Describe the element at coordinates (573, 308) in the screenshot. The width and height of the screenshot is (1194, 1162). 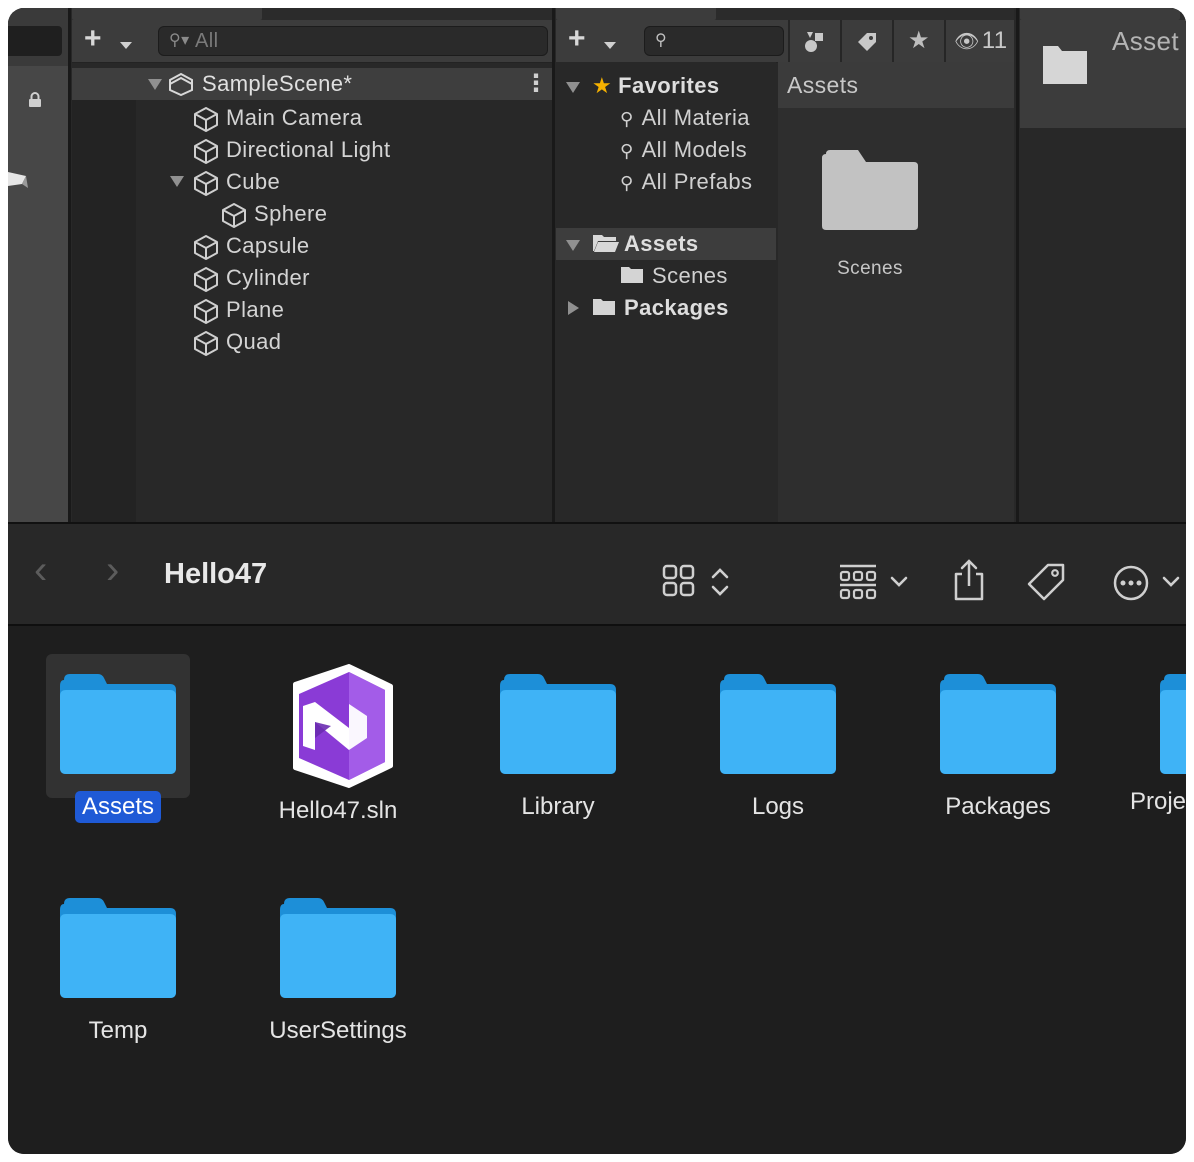
I see `collapse-arrow-icon` at that location.